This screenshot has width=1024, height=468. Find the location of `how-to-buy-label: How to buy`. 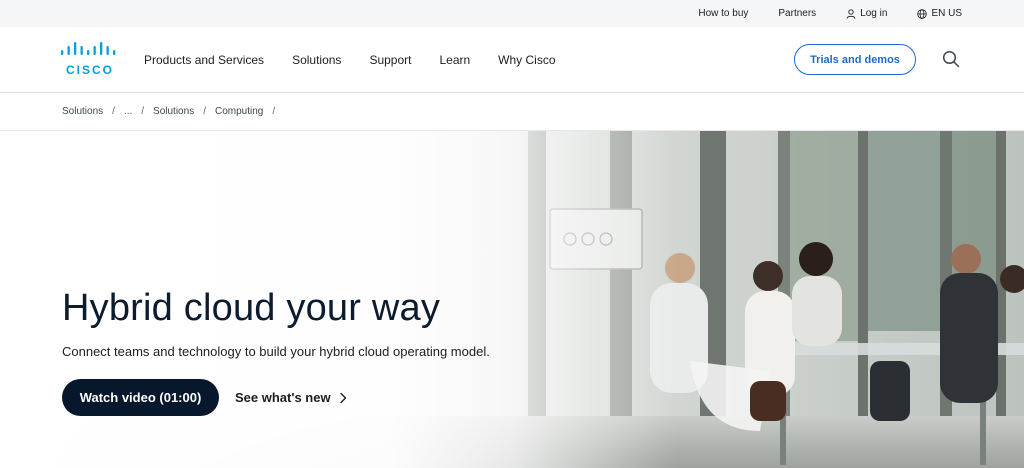

how-to-buy-label: How to buy is located at coordinates (723, 13).